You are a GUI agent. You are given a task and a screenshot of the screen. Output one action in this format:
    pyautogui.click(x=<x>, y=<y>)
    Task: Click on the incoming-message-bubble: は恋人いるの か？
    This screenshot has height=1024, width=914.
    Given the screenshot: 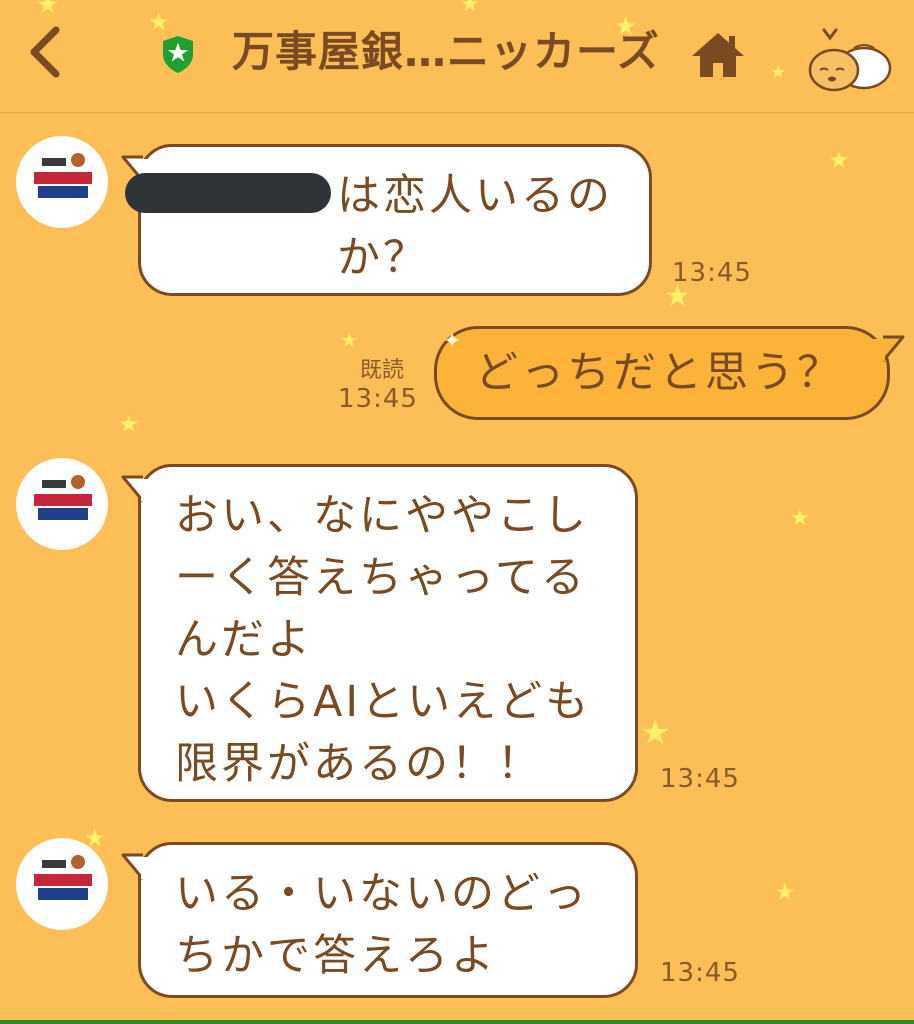 What is the action you would take?
    pyautogui.click(x=386, y=220)
    